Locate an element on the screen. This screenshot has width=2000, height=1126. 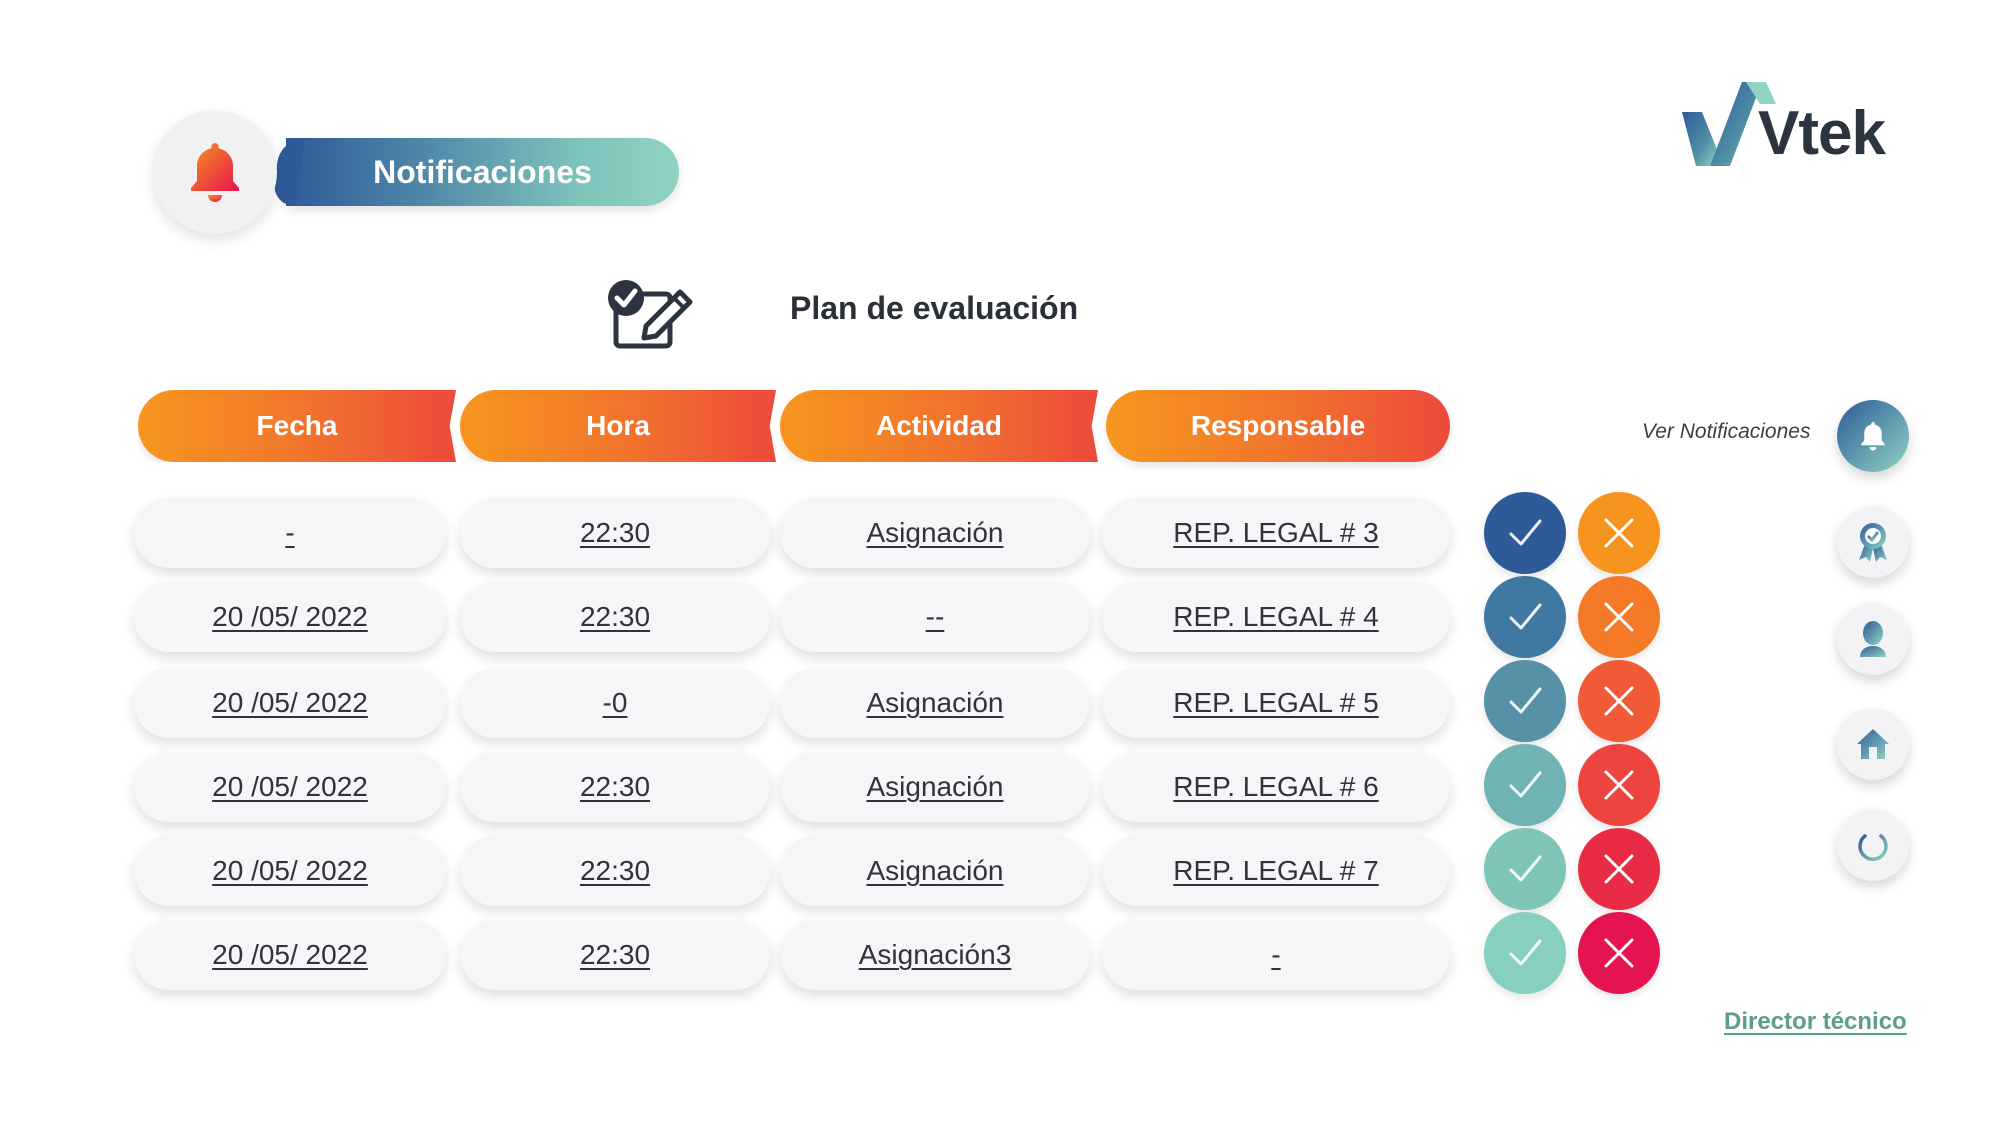
home-icon is located at coordinates (1873, 744).